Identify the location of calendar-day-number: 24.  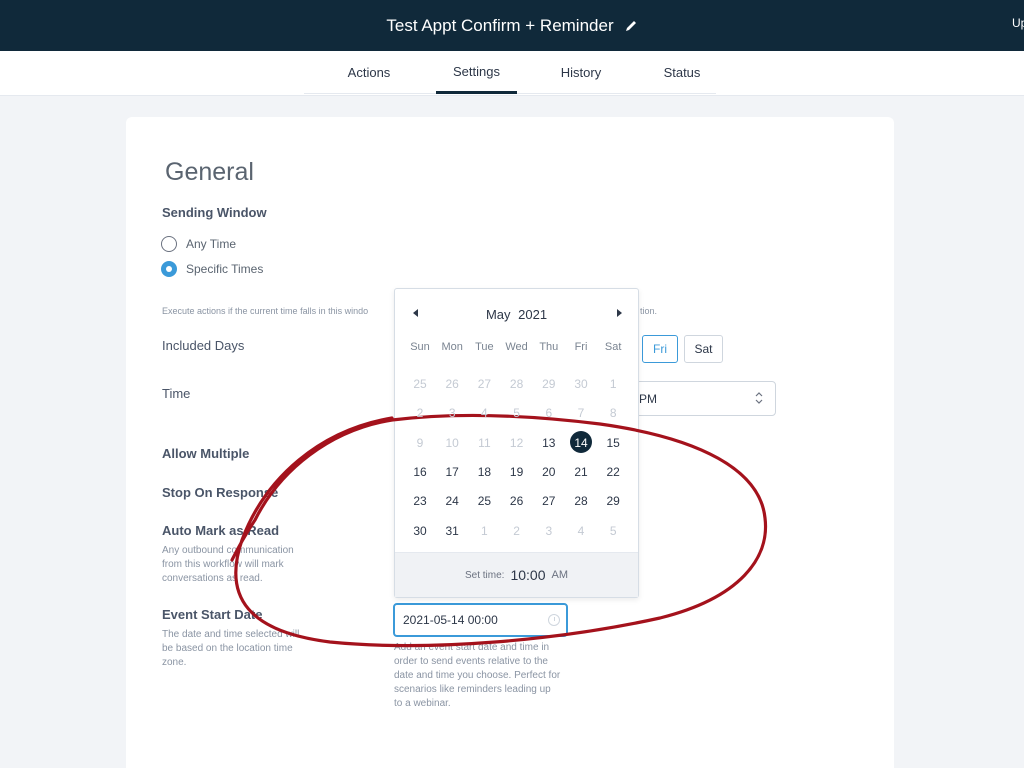
(452, 501).